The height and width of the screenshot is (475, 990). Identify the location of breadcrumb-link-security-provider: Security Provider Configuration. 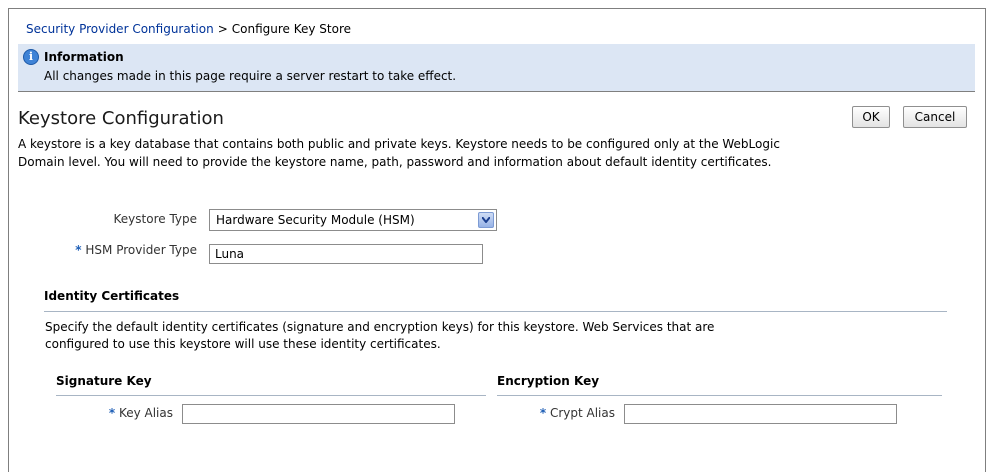
(120, 29).